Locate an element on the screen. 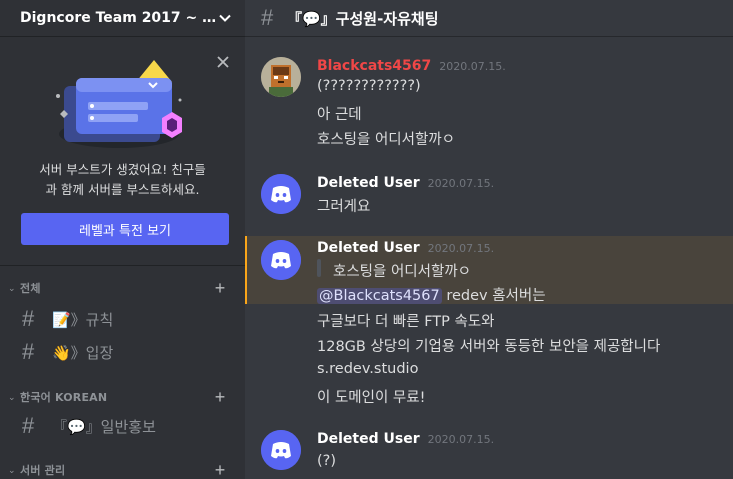  category-label: 서버 관리 is located at coordinates (43, 470).